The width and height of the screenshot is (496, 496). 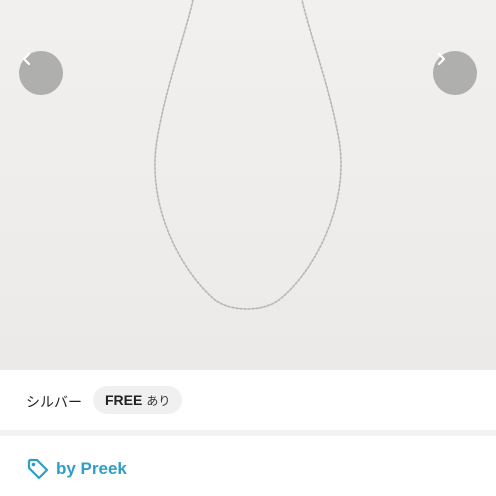 What do you see at coordinates (248, 400) in the screenshot?
I see `variant-row: シルバー FREE あり` at bounding box center [248, 400].